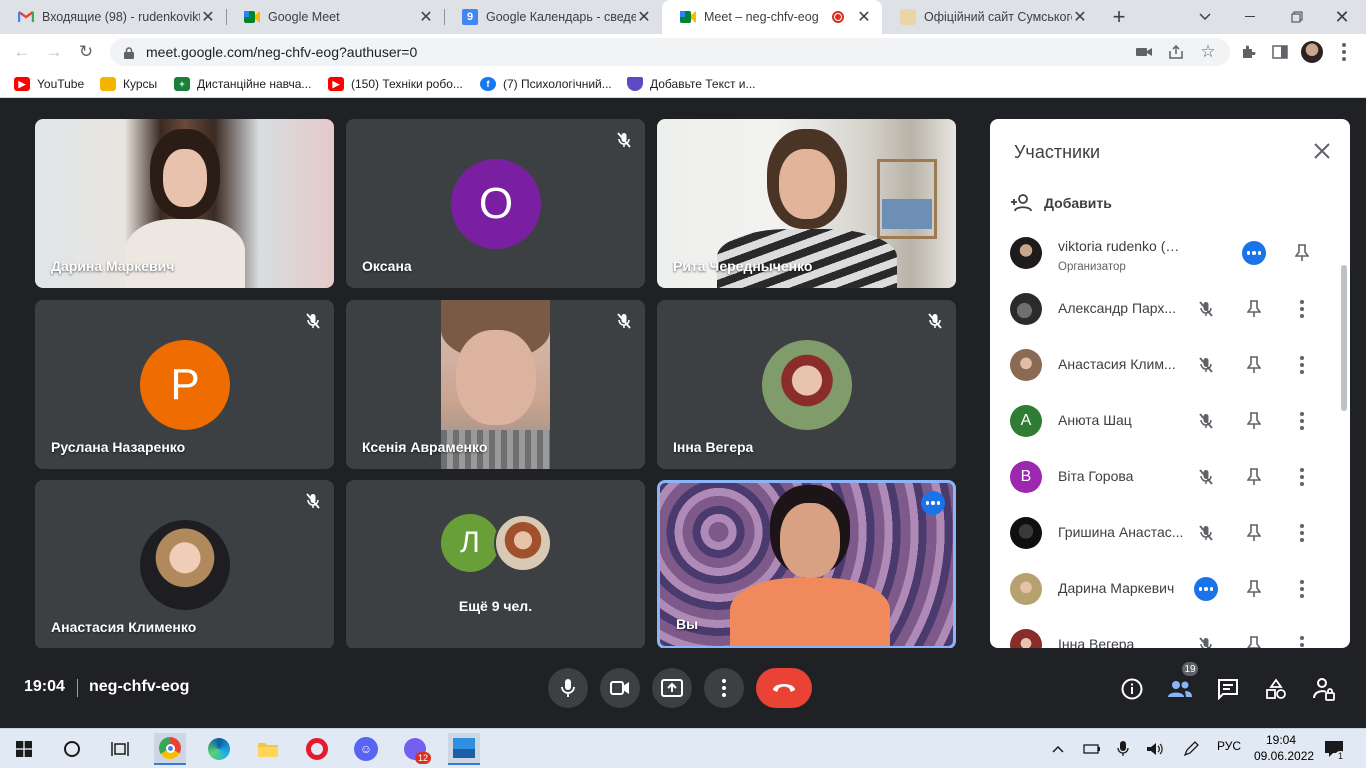 The height and width of the screenshot is (768, 1366). Describe the element at coordinates (806, 203) in the screenshot. I see `video-tile: Рита Чередныченко` at that location.